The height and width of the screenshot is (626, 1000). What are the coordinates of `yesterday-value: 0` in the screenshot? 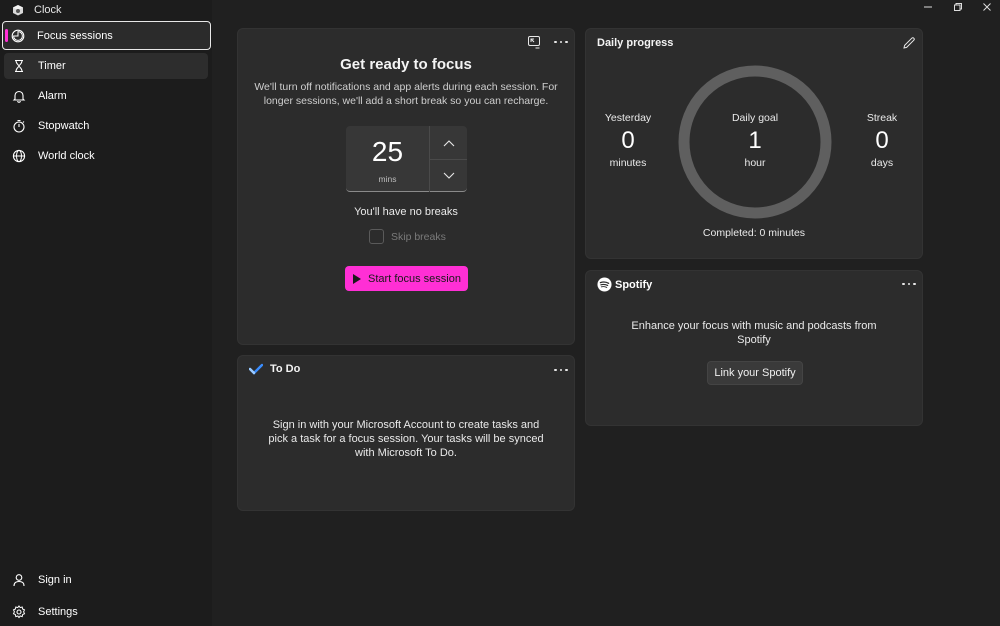 It's located at (628, 140).